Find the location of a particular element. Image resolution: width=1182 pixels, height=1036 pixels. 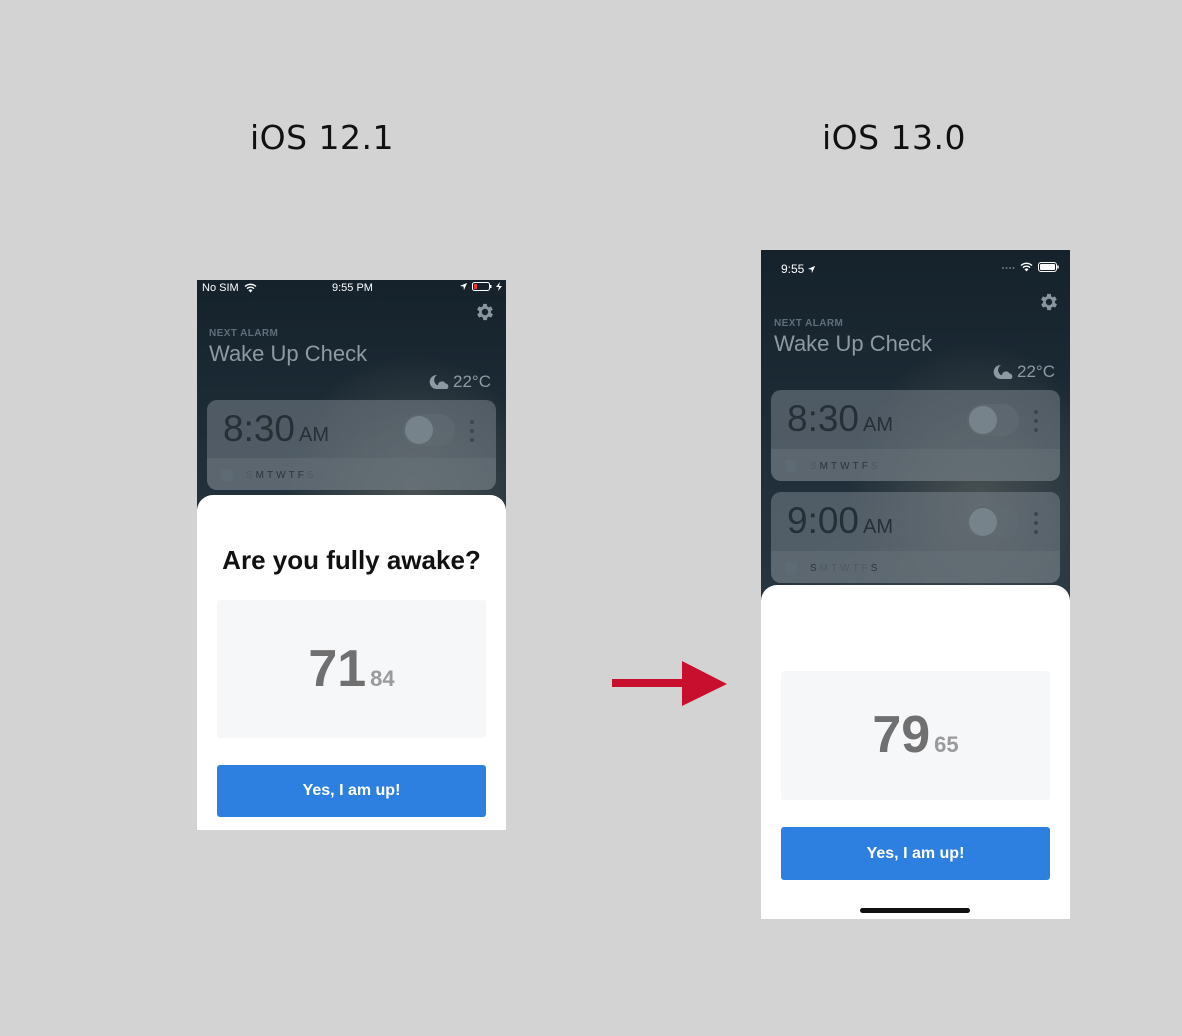

home-indicator is located at coordinates (915, 910).